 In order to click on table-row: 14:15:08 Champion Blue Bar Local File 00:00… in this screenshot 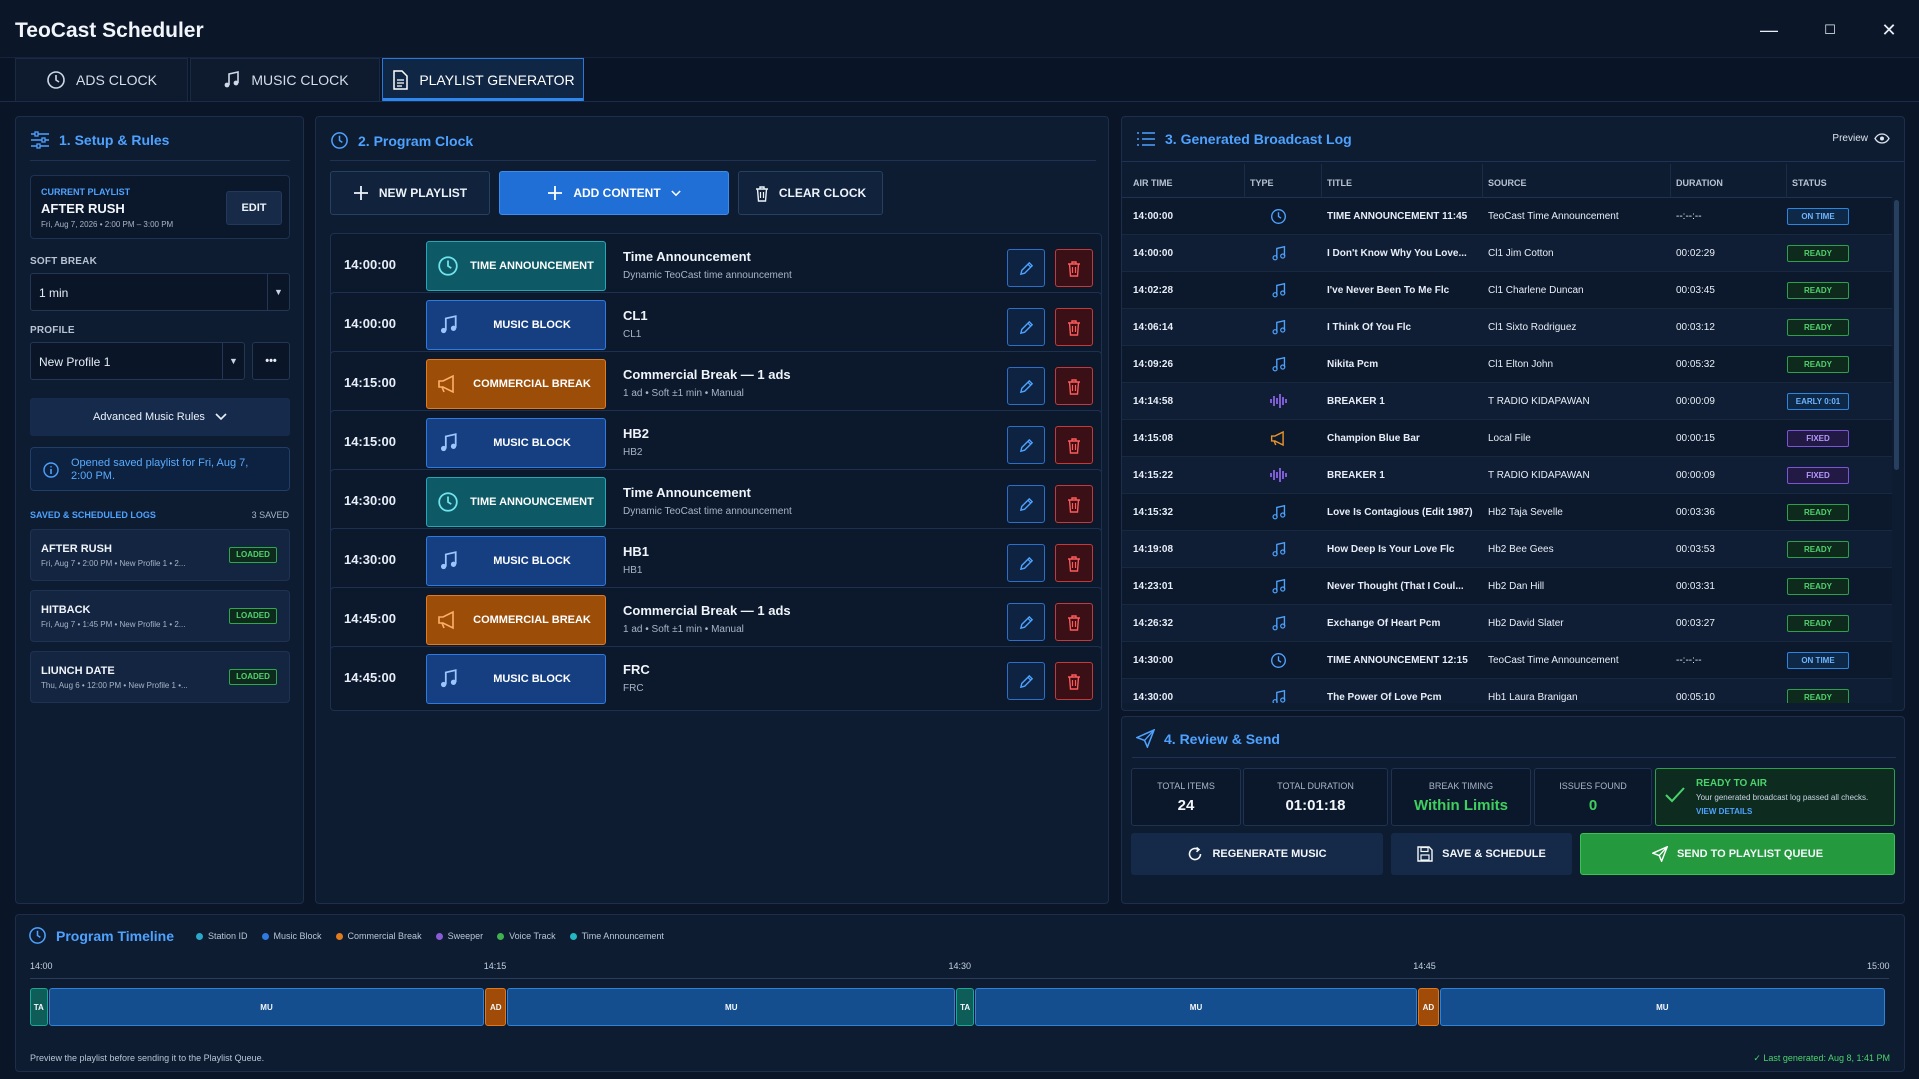, I will do `click(1507, 438)`.